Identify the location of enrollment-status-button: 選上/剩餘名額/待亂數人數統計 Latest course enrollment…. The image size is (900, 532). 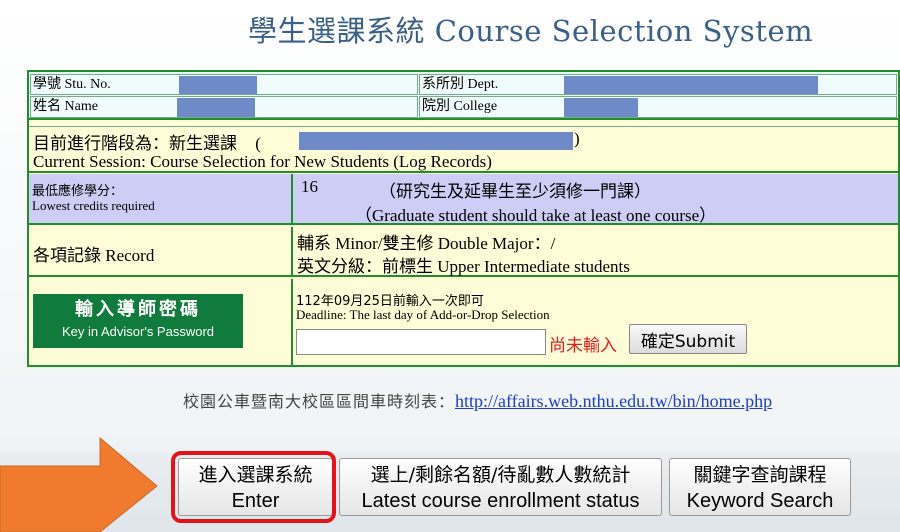
(500, 487).